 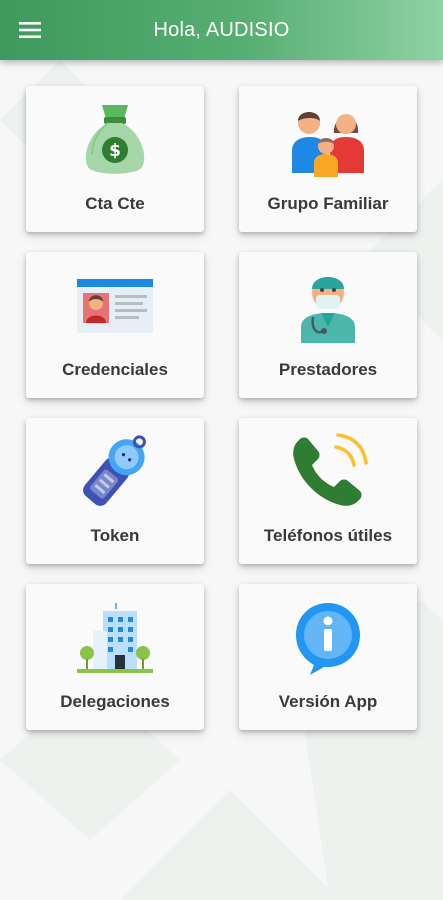 I want to click on tile-label: Credenciales, so click(x=115, y=369).